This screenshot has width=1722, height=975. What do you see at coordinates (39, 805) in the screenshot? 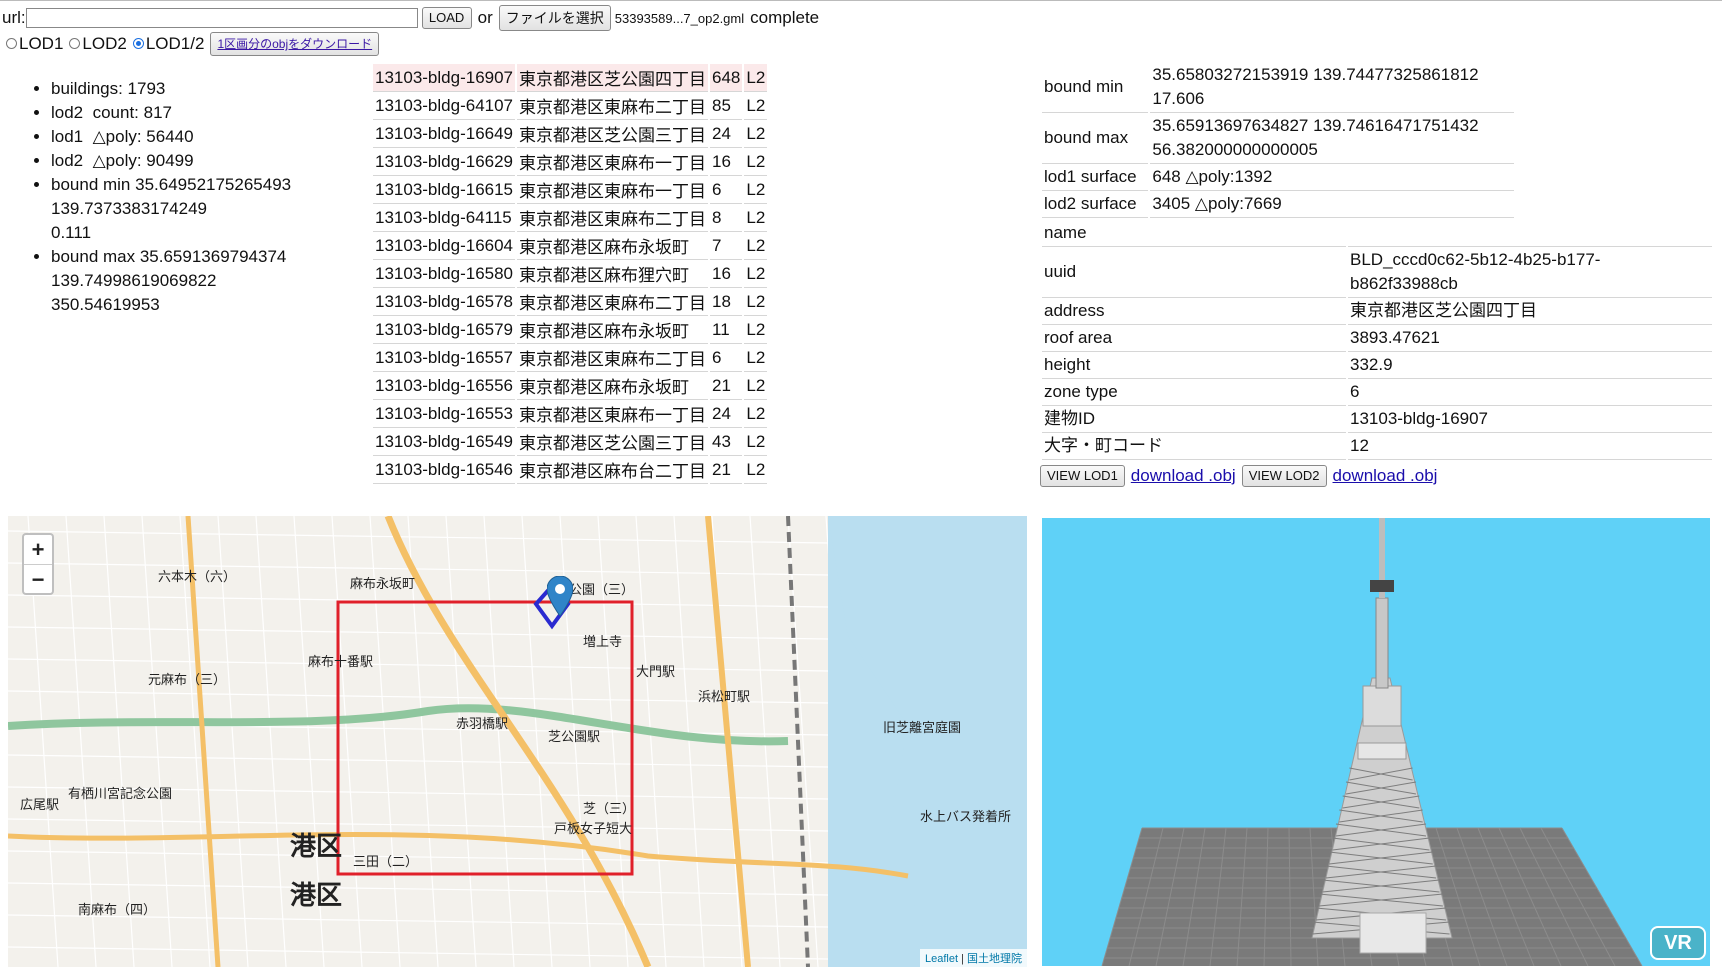
I see `map-place-label: 広尾駅` at bounding box center [39, 805].